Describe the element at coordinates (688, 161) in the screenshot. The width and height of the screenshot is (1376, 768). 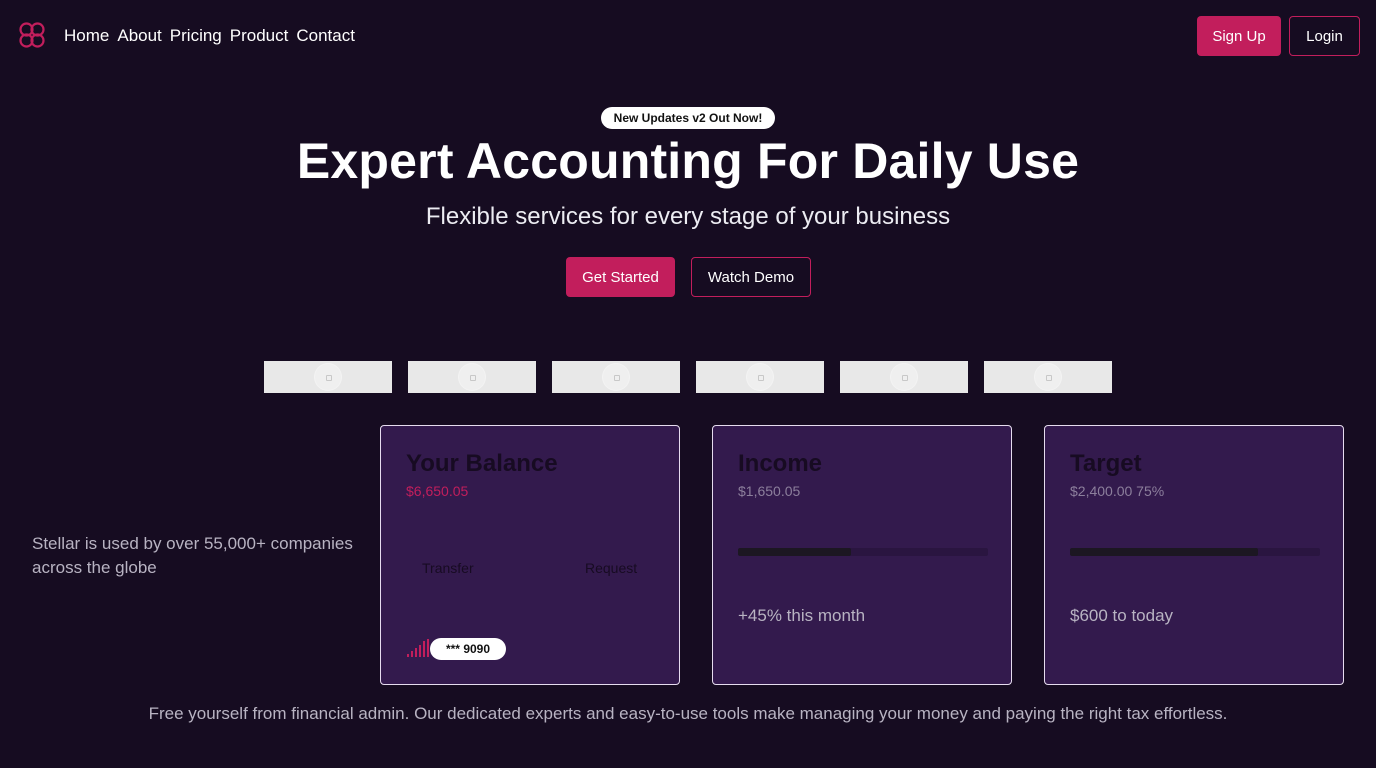
I see `hero-title: Expert Accounting For Daily Use` at that location.